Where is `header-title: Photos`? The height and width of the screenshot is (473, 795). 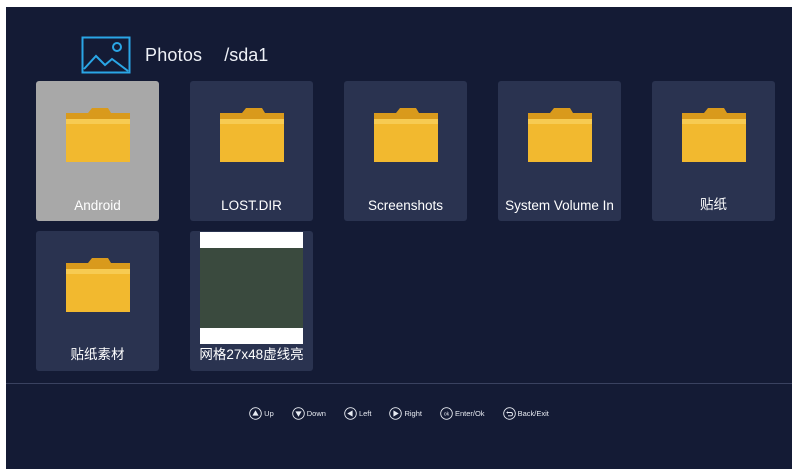 header-title: Photos is located at coordinates (174, 54).